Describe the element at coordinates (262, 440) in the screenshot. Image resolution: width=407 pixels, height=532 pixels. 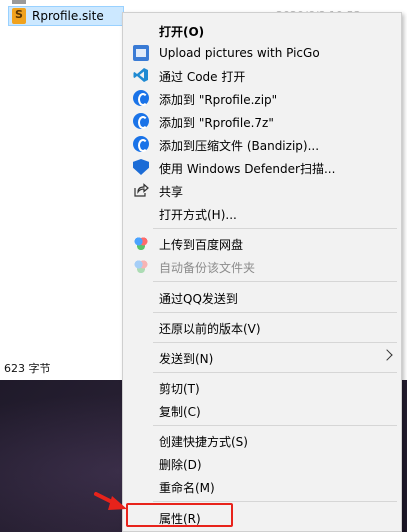
I see `menu-item-create-shortcut: 创建快捷方式(S)` at that location.